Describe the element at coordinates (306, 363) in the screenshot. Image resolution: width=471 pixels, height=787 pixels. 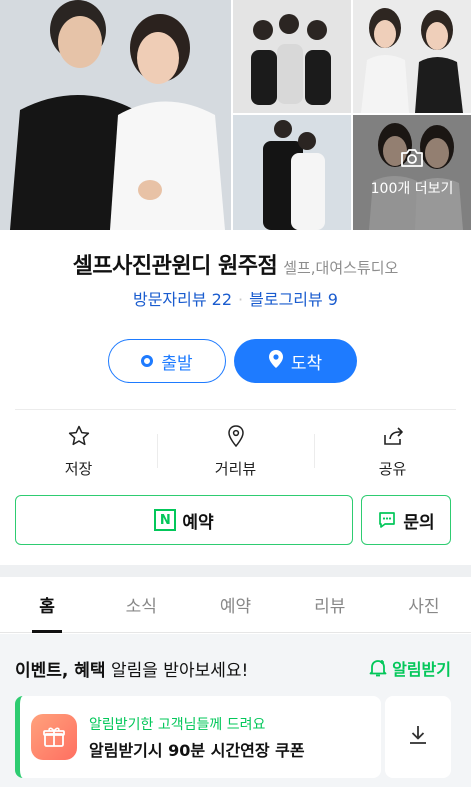
I see `arrive-label: 도착` at that location.